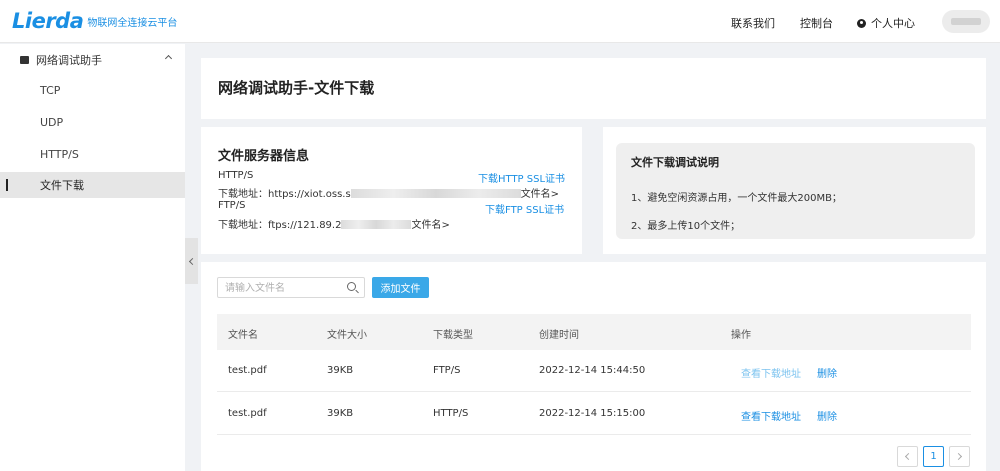  Describe the element at coordinates (593, 88) in the screenshot. I see `page-title-panel: 网络调试助手-文件下载` at that location.